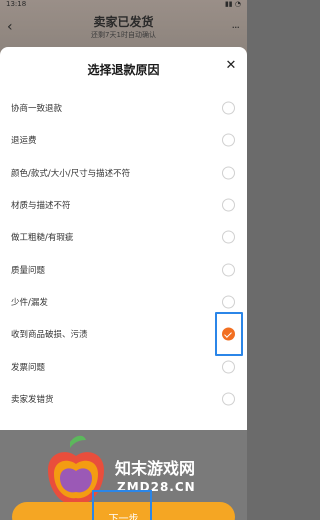  Describe the element at coordinates (122, 505) in the screenshot. I see `next-highlight-box` at that location.